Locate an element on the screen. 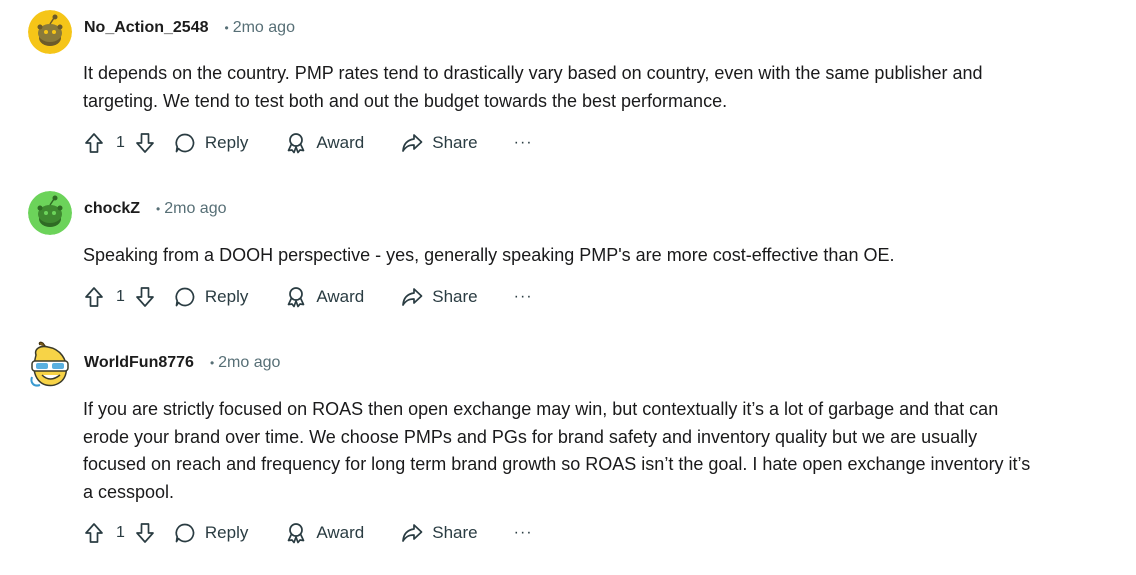  username: No_Action_2548 is located at coordinates (146, 28).